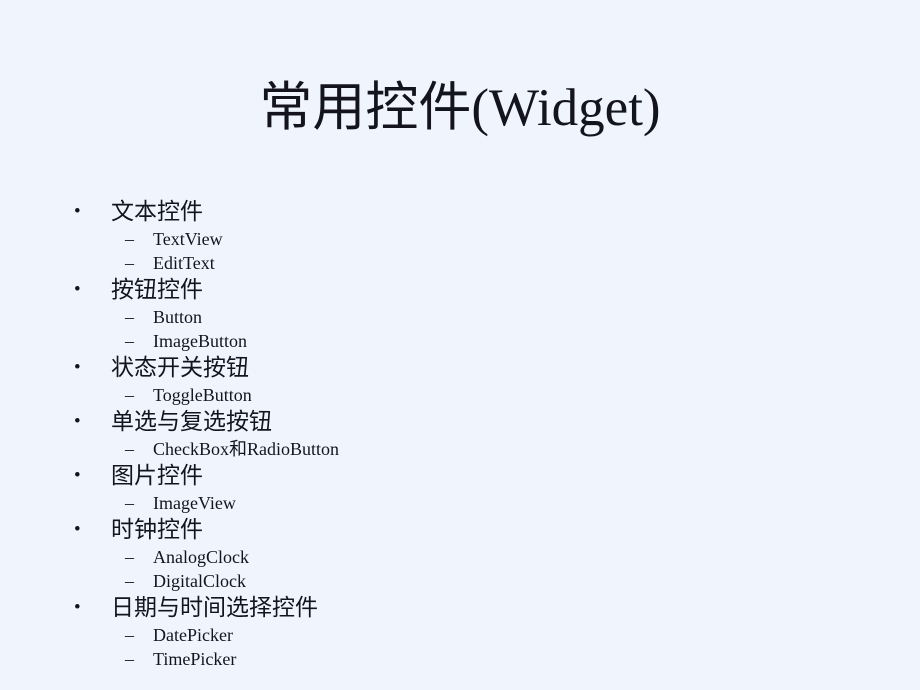  Describe the element at coordinates (195, 659) in the screenshot. I see `outline-level2-label: TimePicker` at that location.